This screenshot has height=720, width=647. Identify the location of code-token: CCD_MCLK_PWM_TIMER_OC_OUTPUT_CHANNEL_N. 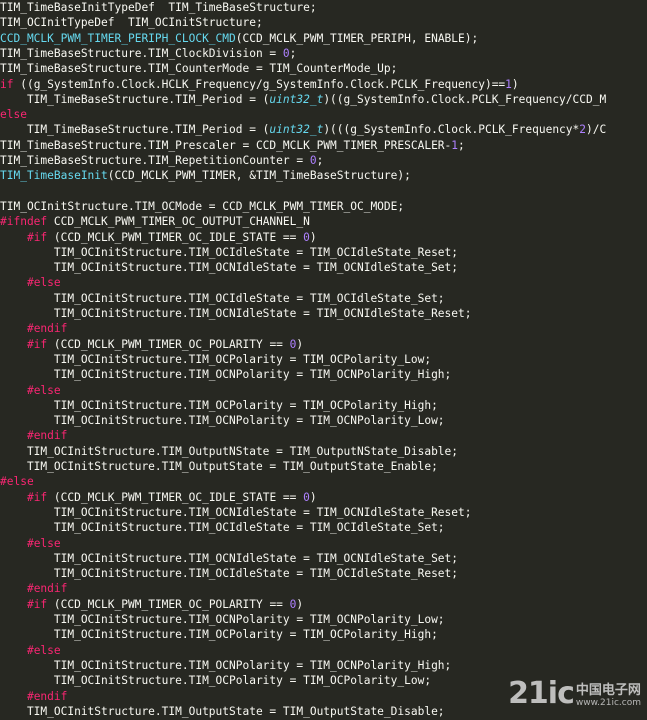
(178, 222).